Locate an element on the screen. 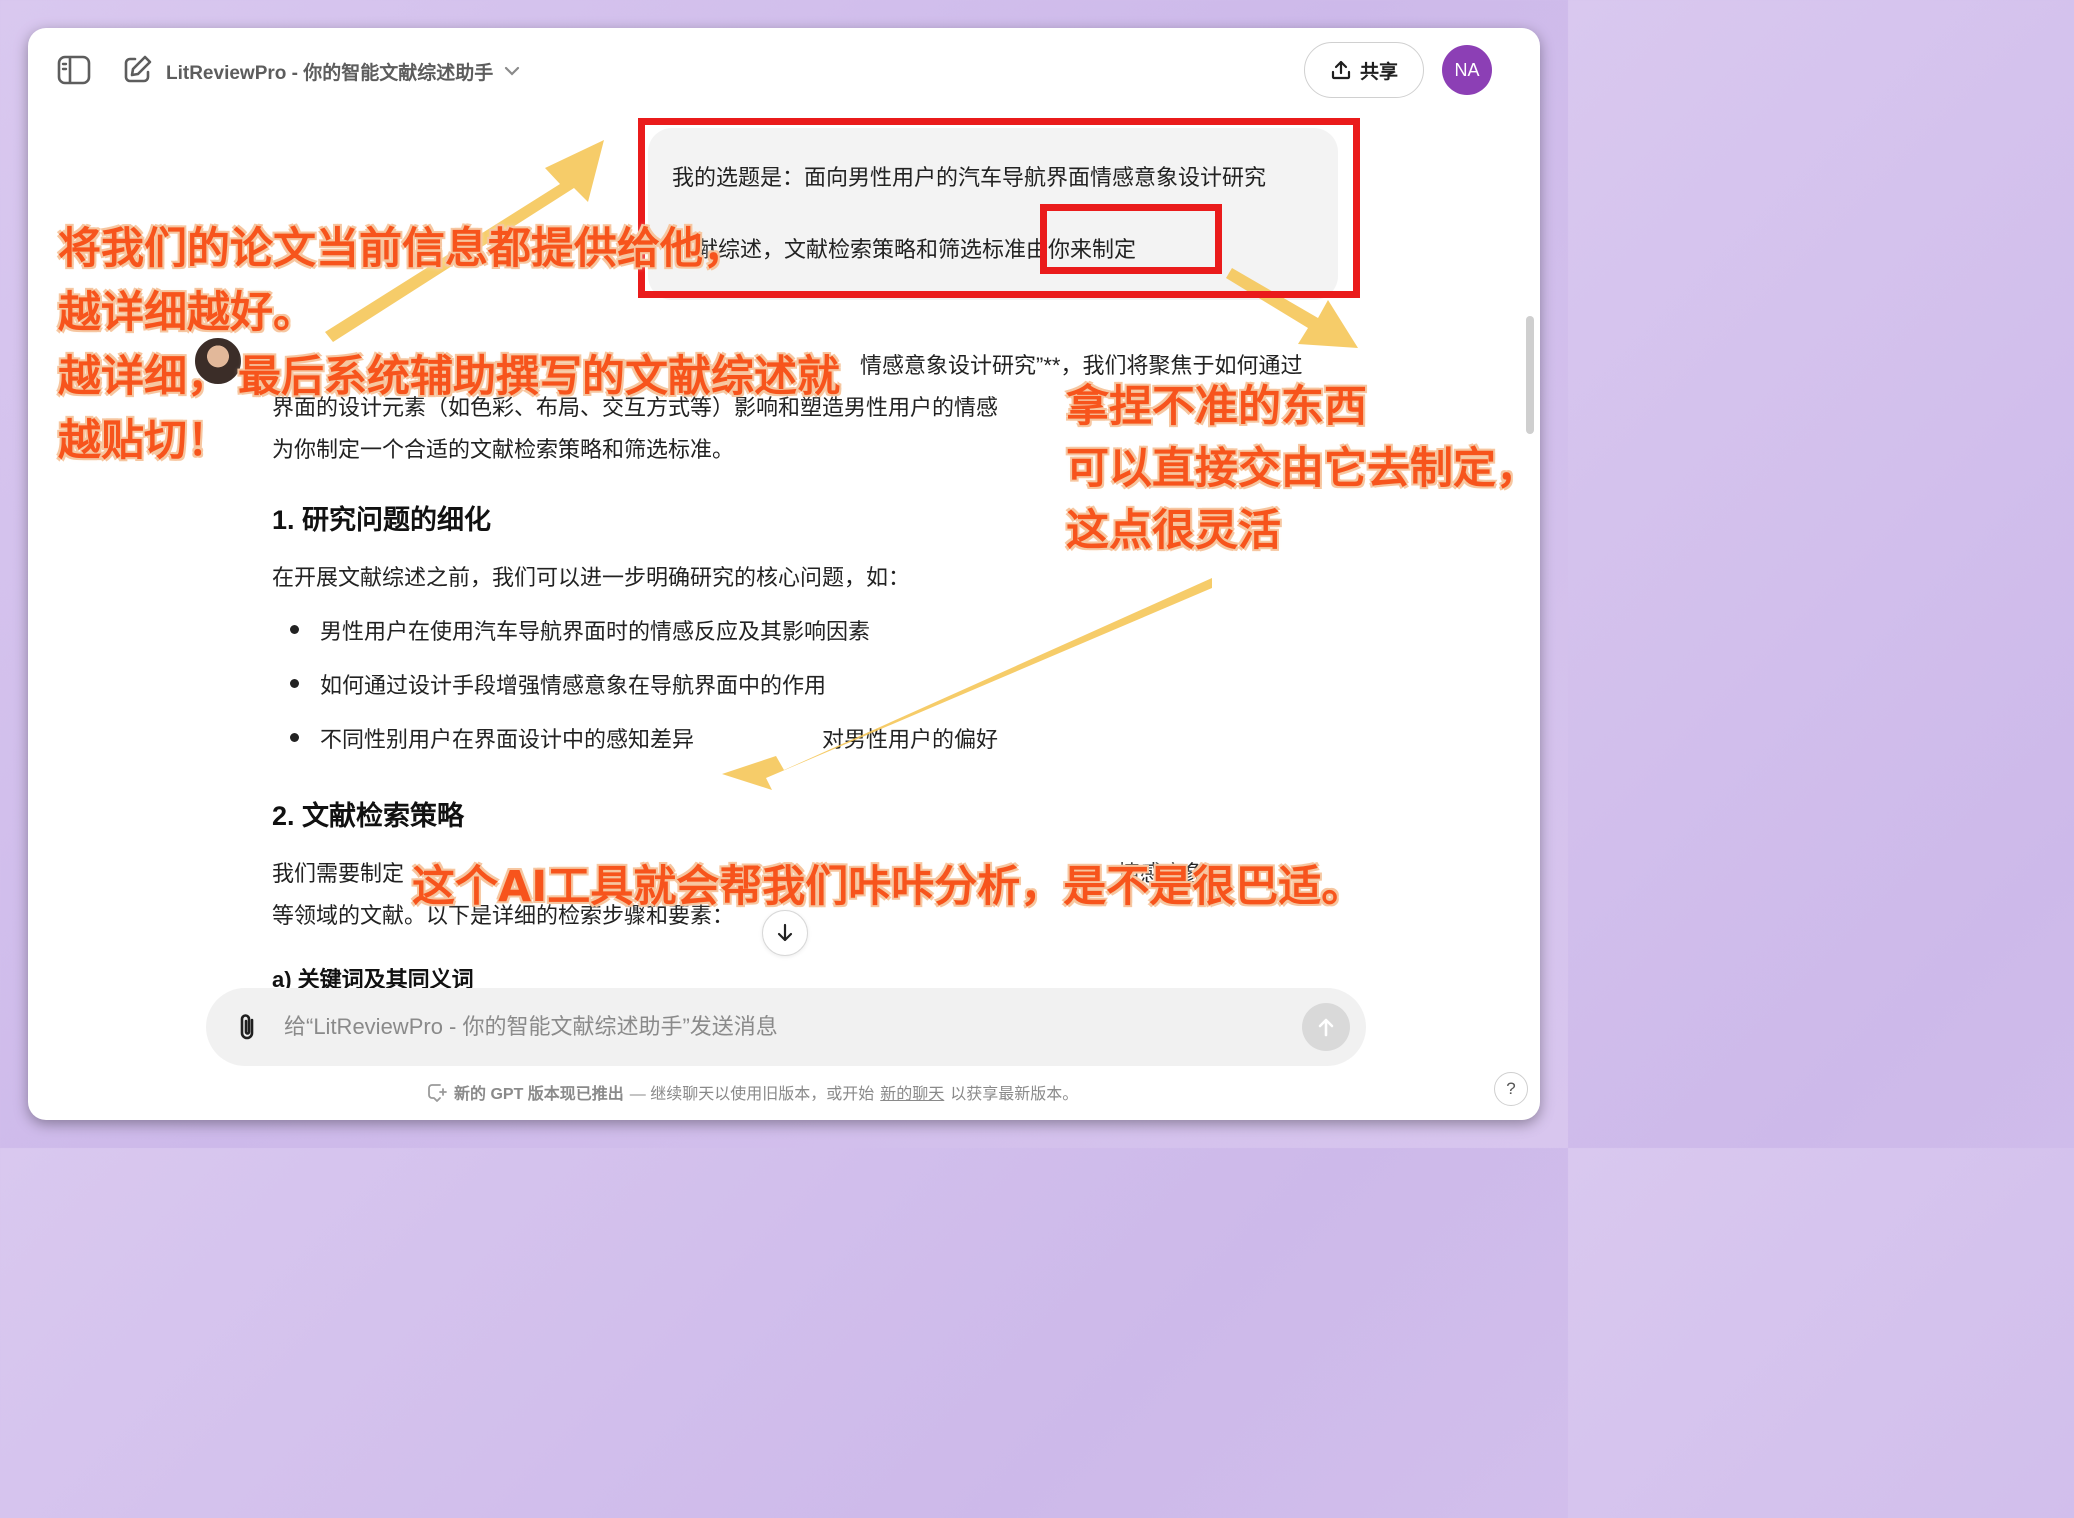 Image resolution: width=2074 pixels, height=1518 pixels. version-notice-text: — 继续聊天以使用旧版本，或开始 is located at coordinates (752, 1094).